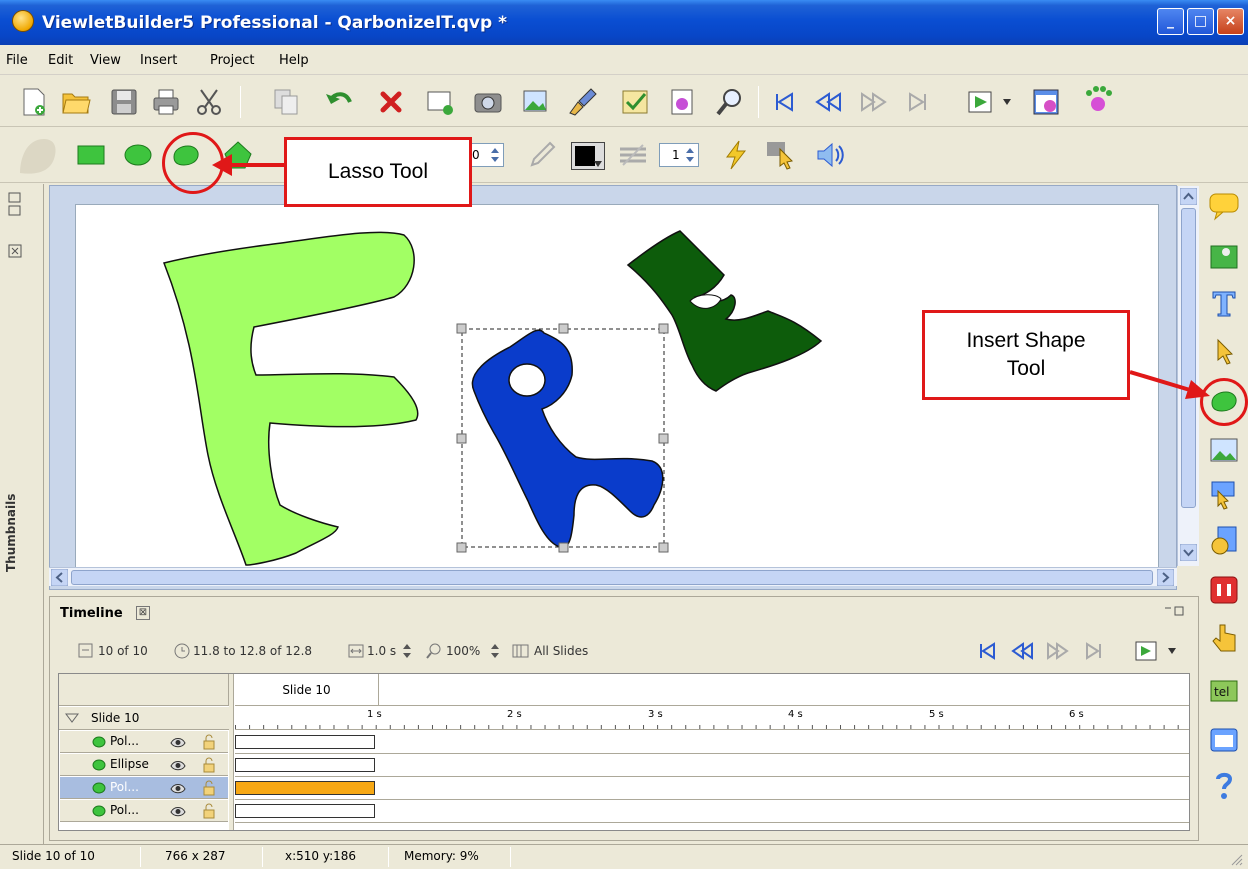 This screenshot has height=869, width=1248. What do you see at coordinates (463, 651) in the screenshot?
I see `timeline-zoom: 100%` at bounding box center [463, 651].